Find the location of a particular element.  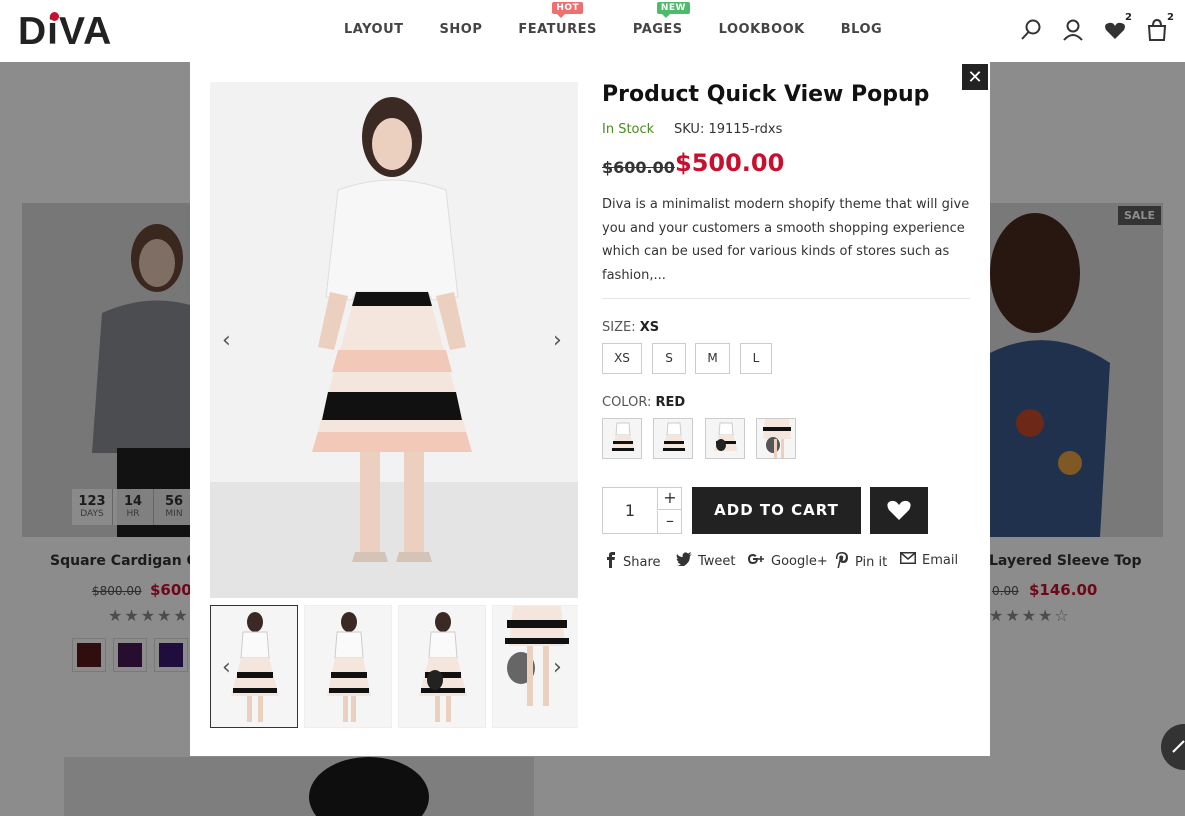

quantity-stepper: + – is located at coordinates (642, 510).